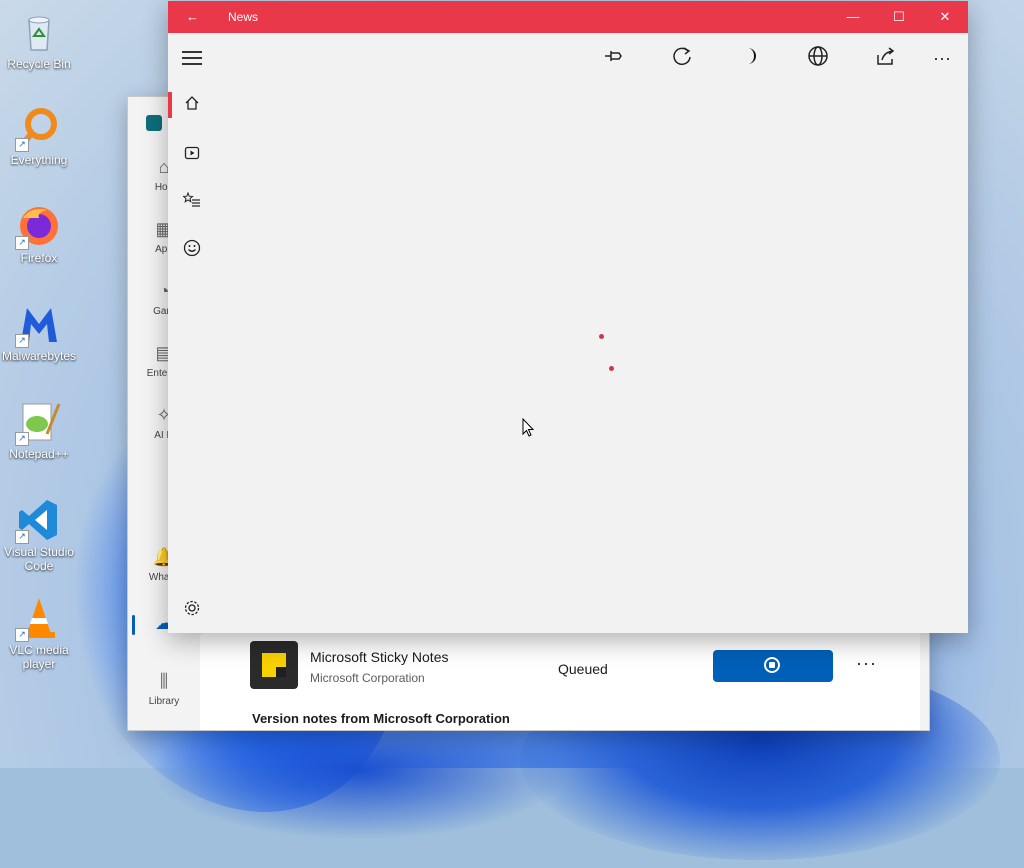  I want to click on nav-active-indicator, so click(170, 105).